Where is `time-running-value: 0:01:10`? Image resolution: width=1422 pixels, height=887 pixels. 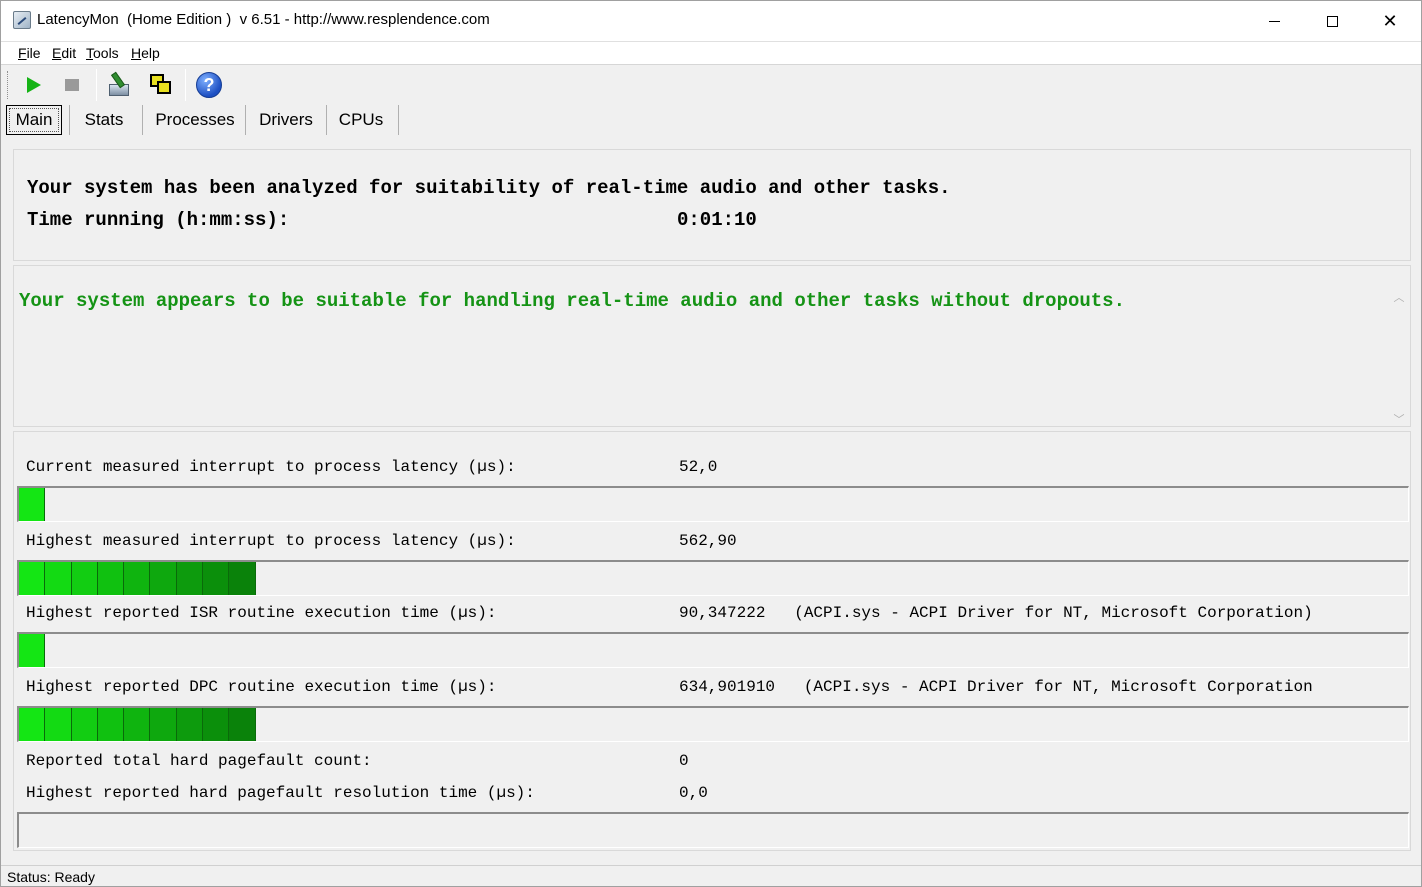
time-running-value: 0:01:10 is located at coordinates (717, 220).